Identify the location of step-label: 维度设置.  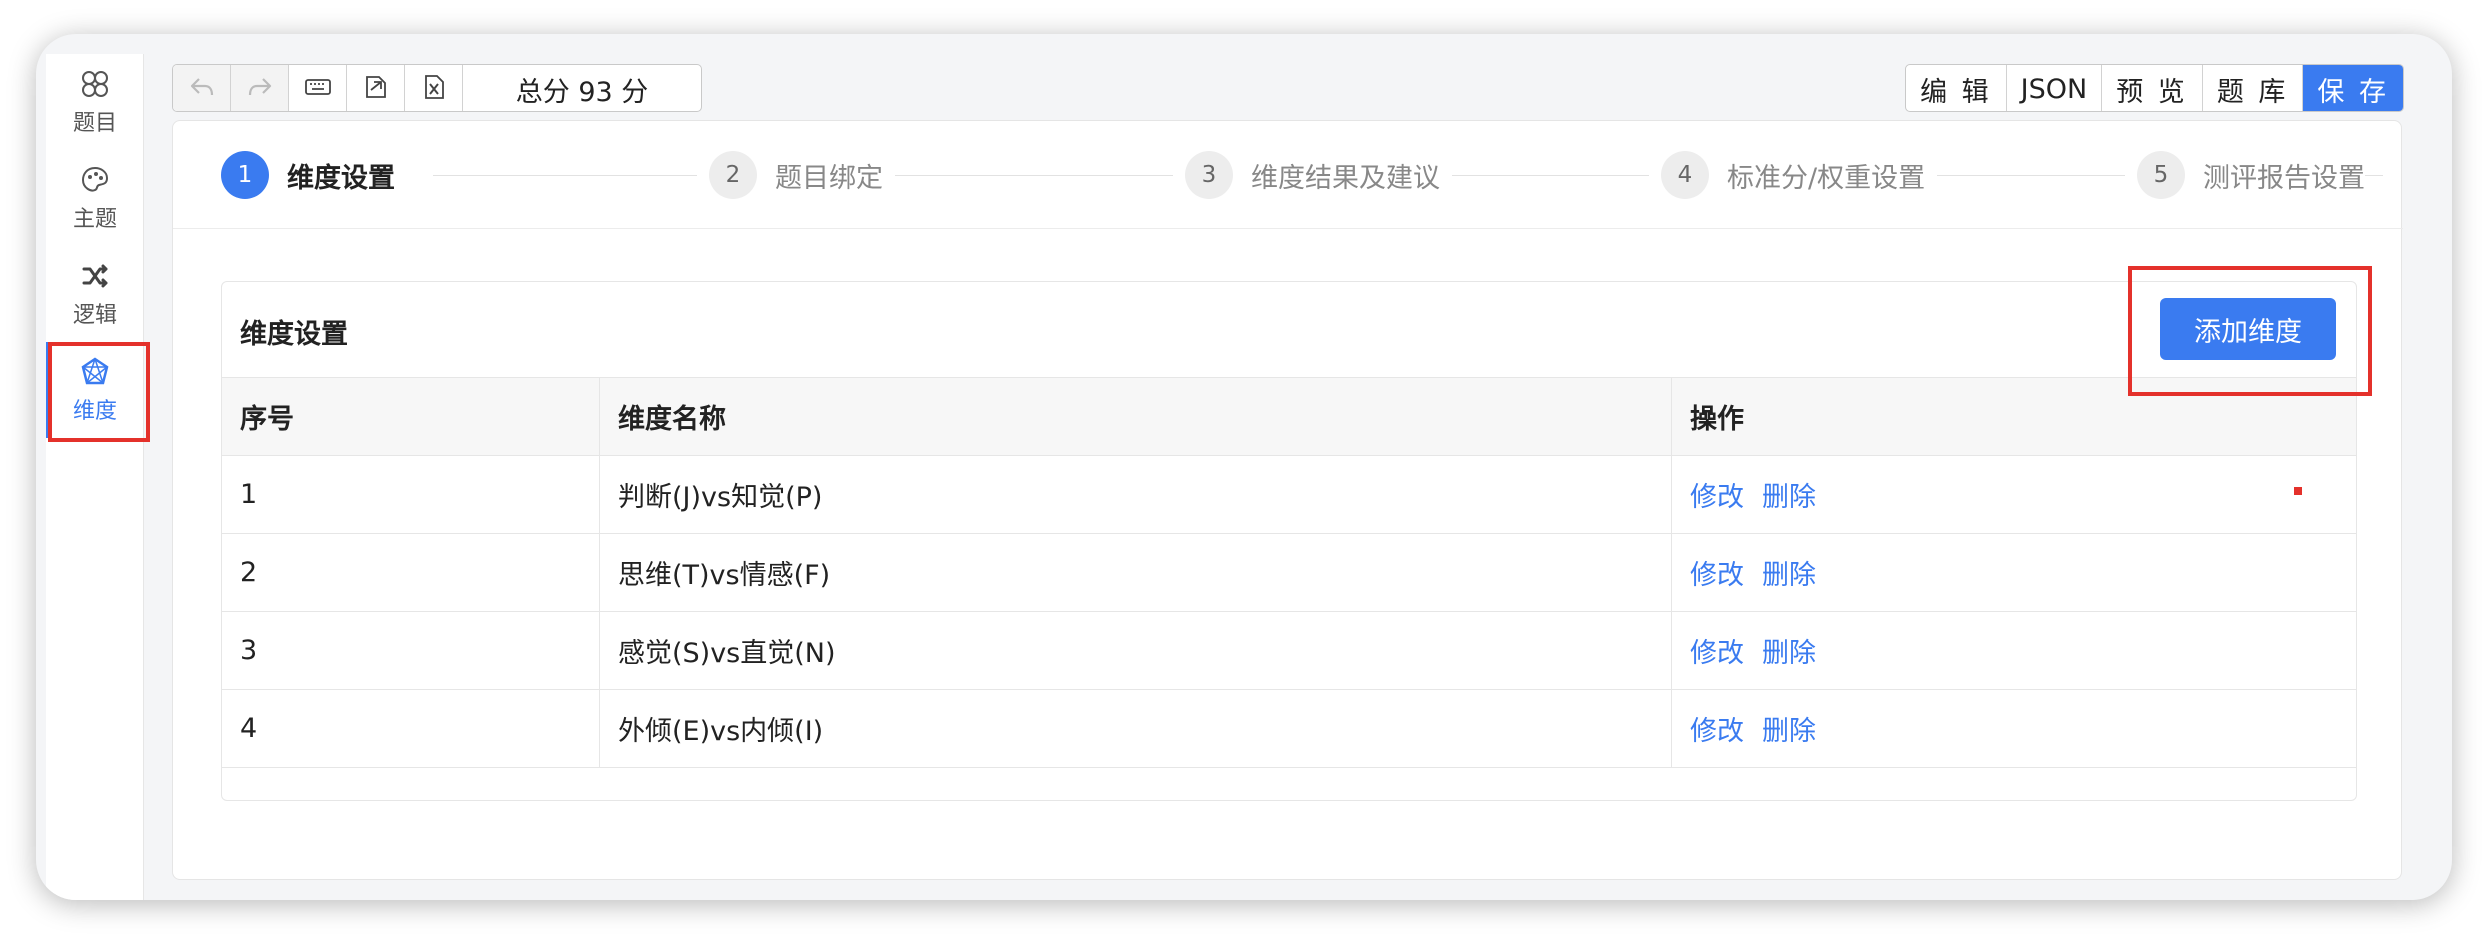
(341, 178).